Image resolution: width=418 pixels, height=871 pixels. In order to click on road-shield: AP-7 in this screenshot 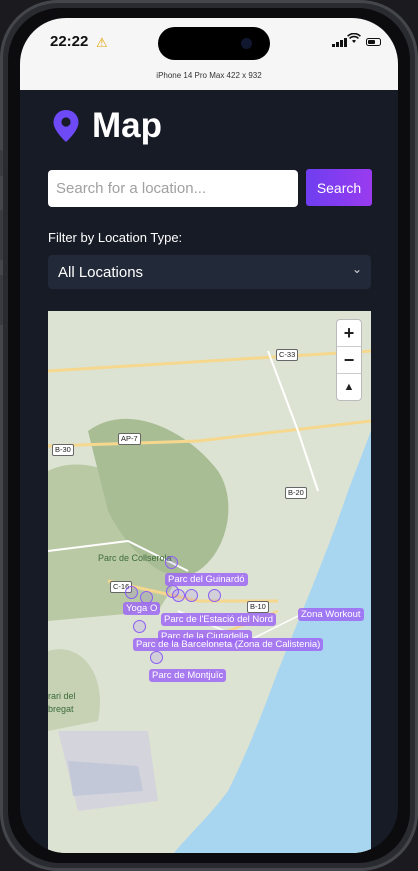, I will do `click(129, 439)`.